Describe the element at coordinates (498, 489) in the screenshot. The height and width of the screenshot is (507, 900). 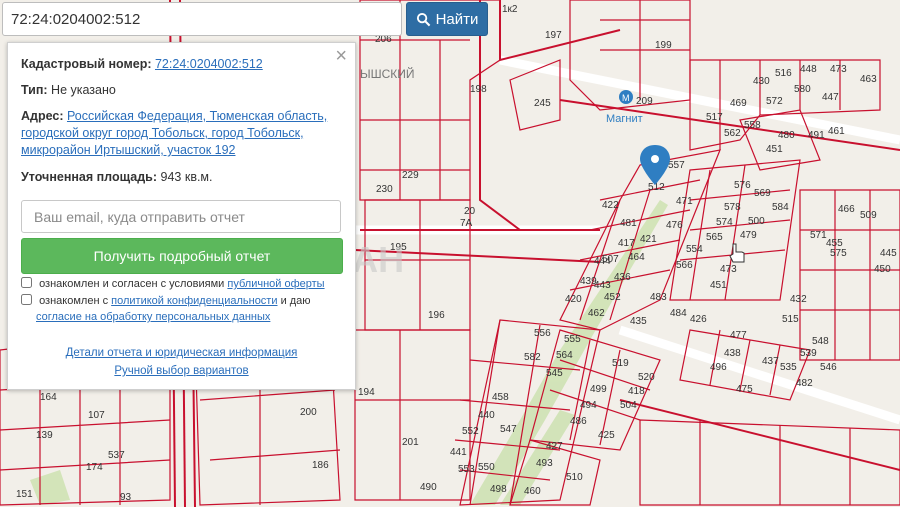
I see `parcel-number: 498` at that location.